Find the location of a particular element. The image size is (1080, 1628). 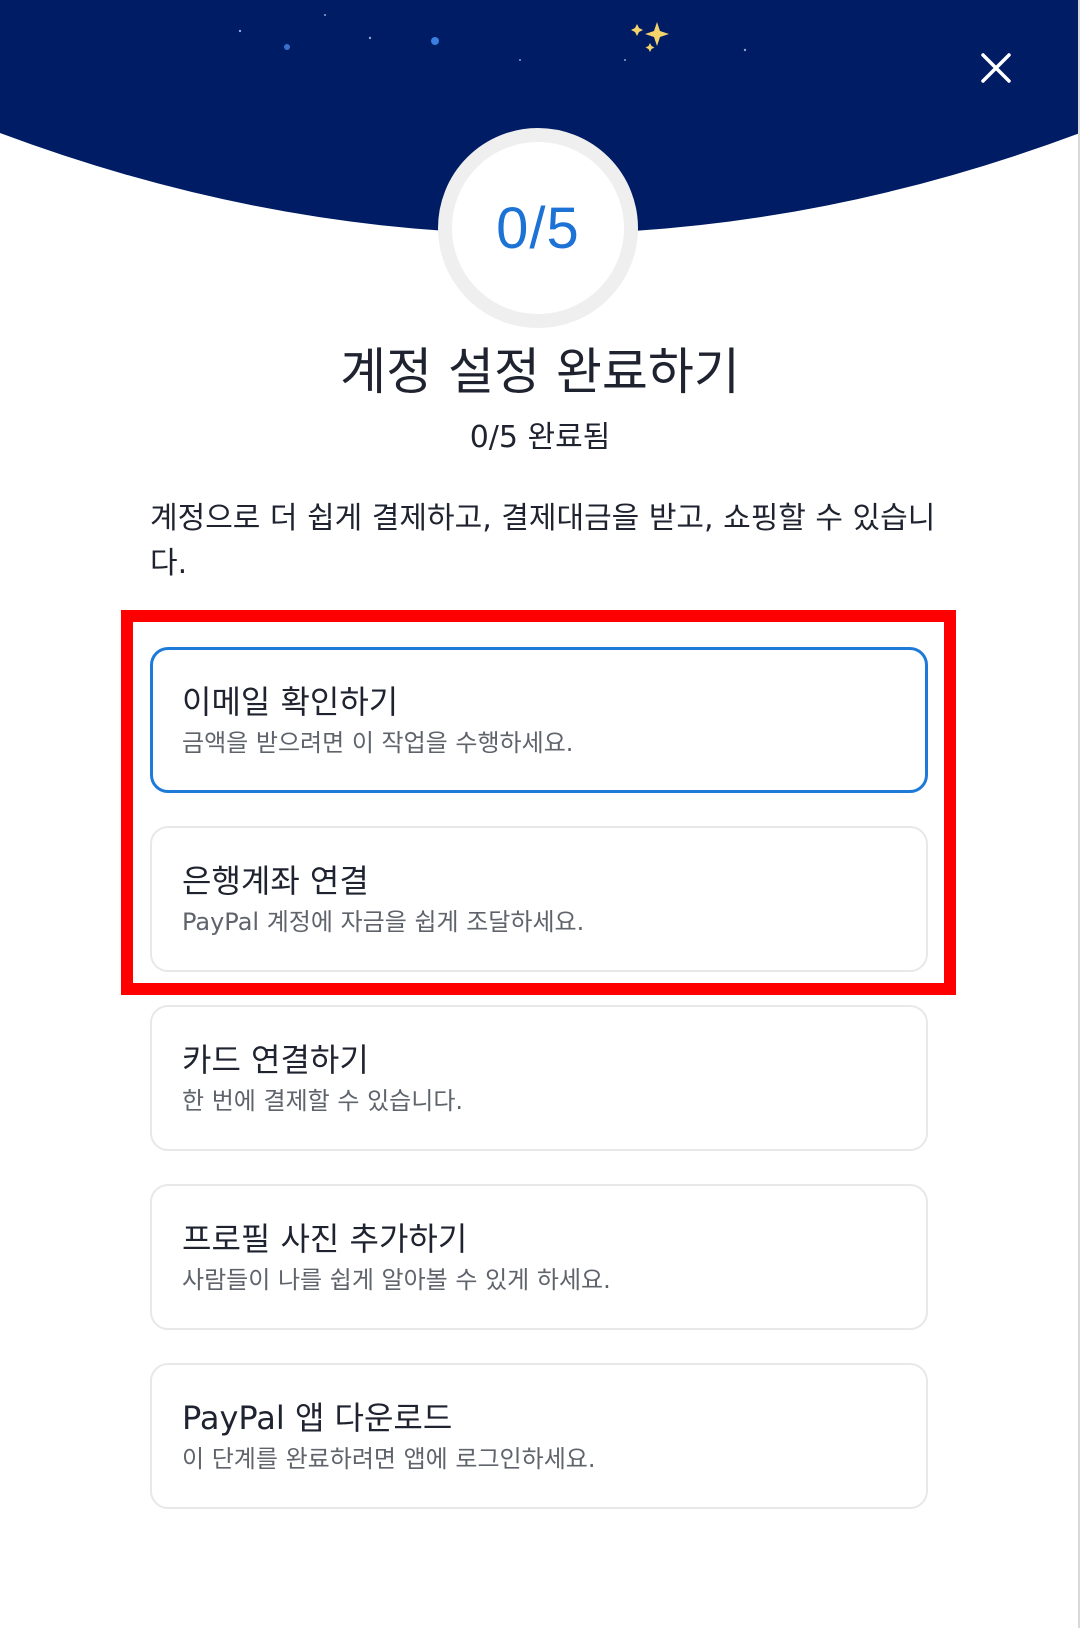

task-title: 이메일 확인하기 is located at coordinates (290, 702).